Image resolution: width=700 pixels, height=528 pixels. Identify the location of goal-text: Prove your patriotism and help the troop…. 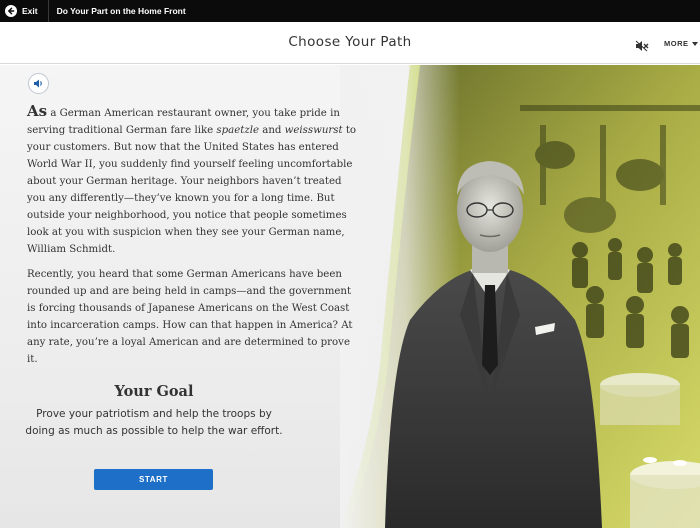
(154, 422).